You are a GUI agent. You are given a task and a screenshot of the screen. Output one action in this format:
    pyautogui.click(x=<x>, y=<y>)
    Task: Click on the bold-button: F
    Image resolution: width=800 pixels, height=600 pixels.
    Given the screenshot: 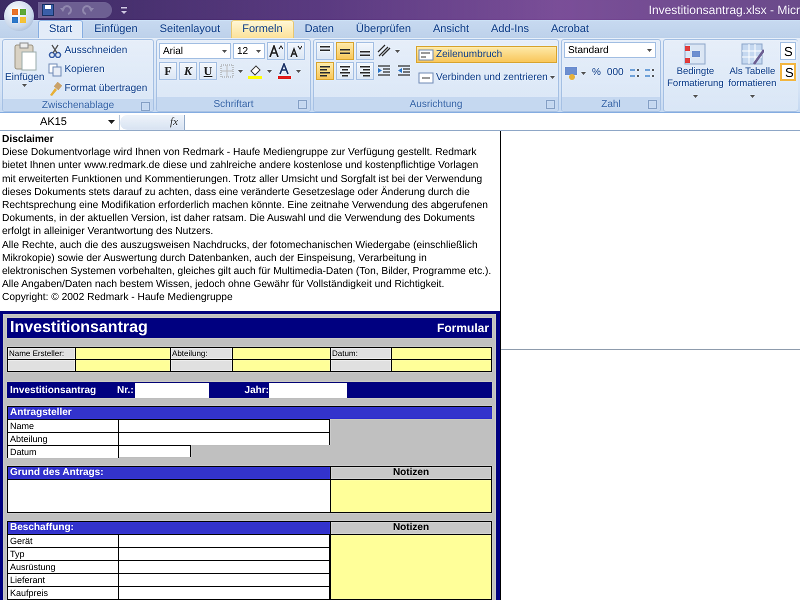 What is the action you would take?
    pyautogui.click(x=168, y=71)
    